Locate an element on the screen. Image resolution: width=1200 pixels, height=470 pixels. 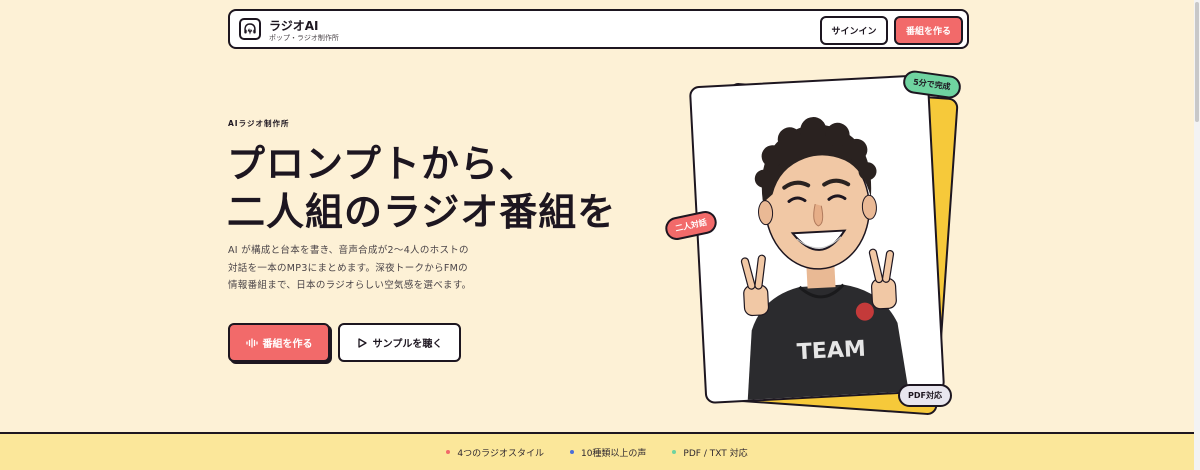
listen-sample-button: サンプルを聴く is located at coordinates (399, 342).